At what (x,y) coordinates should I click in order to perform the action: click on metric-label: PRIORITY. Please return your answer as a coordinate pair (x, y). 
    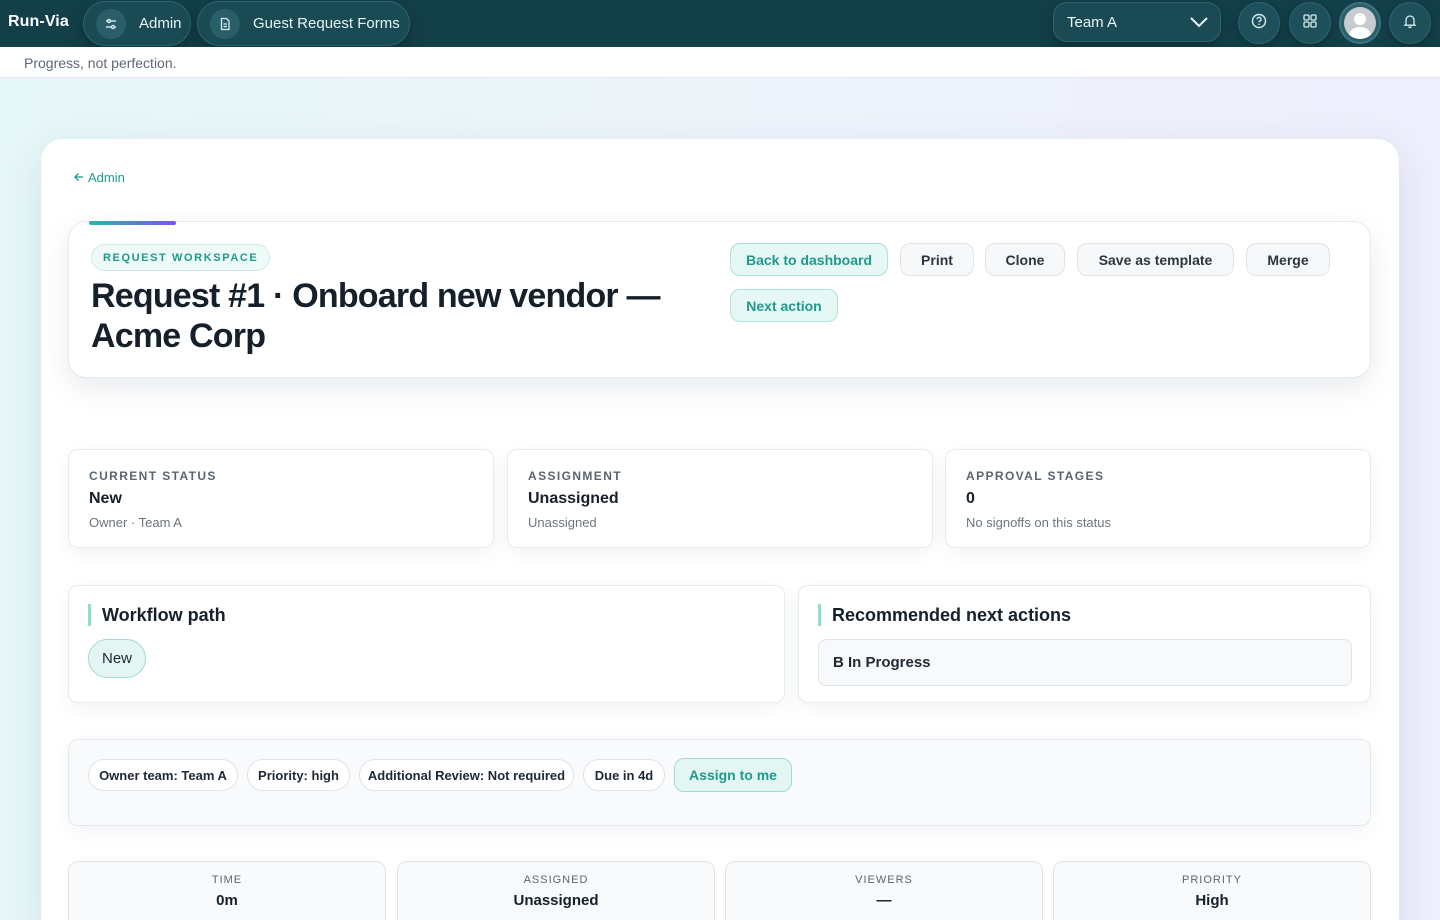
    Looking at the image, I should click on (1212, 880).